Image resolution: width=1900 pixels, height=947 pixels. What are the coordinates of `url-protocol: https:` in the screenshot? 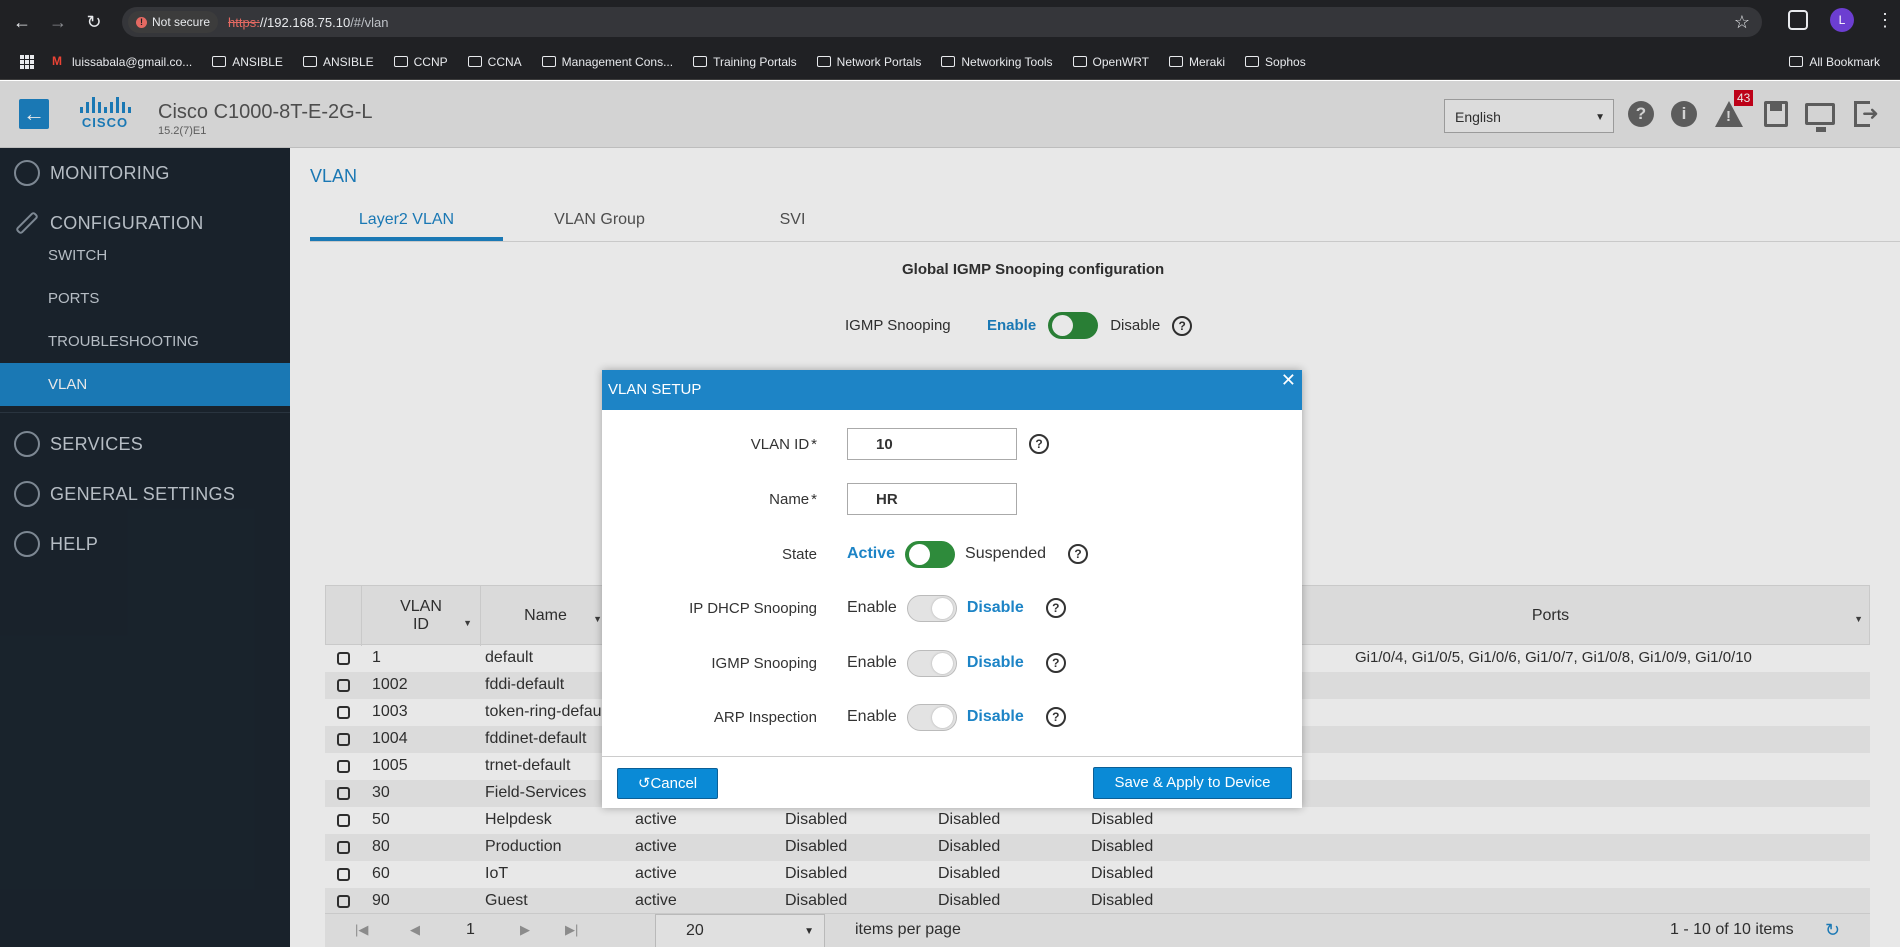 It's located at (244, 22).